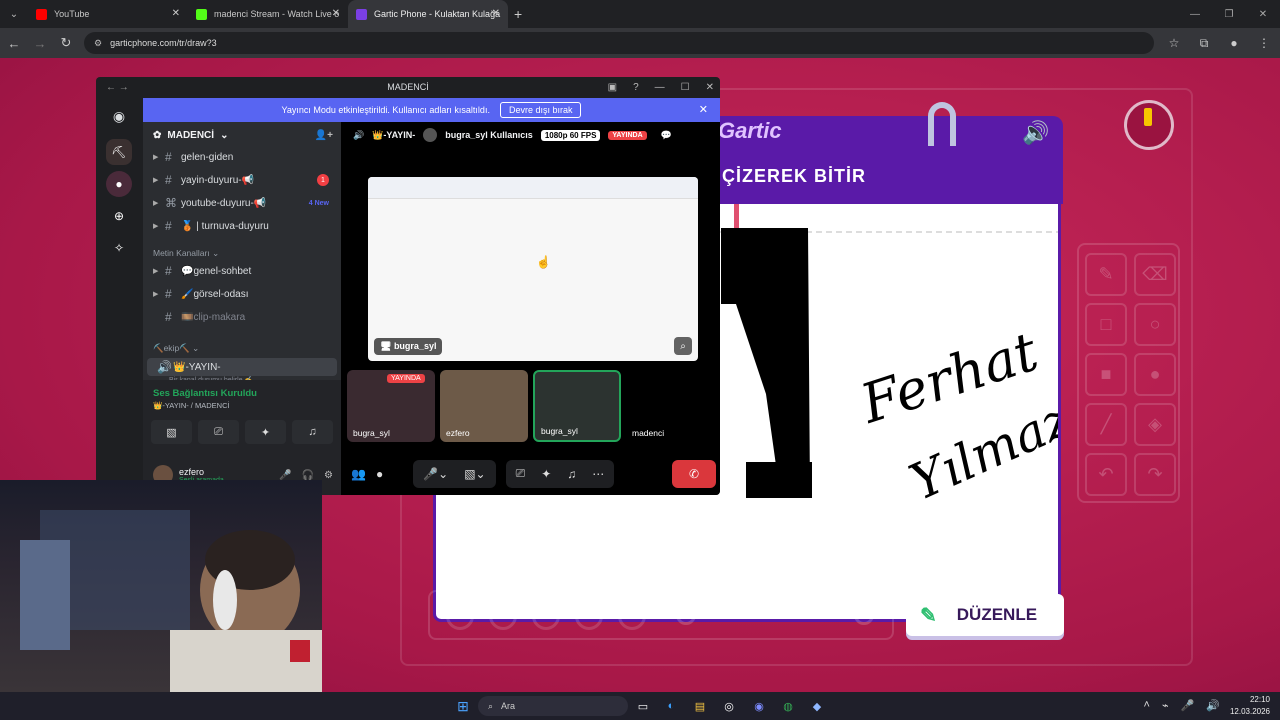 This screenshot has width=1280, height=720. I want to click on participant-tile-speaking: bugra_syl, so click(577, 406).